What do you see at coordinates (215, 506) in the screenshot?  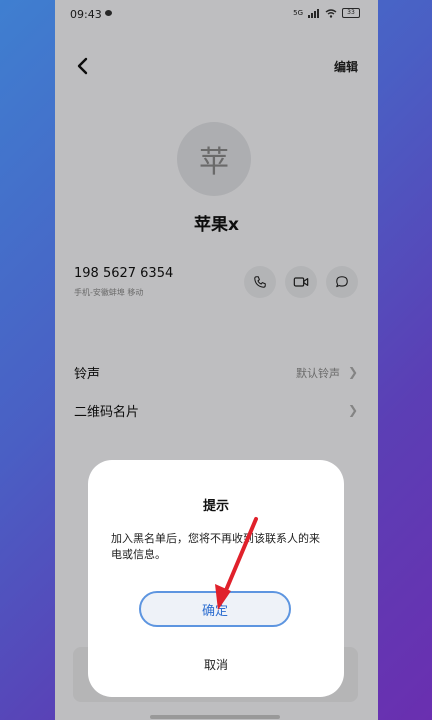 I see `dialog-title: 提示` at bounding box center [215, 506].